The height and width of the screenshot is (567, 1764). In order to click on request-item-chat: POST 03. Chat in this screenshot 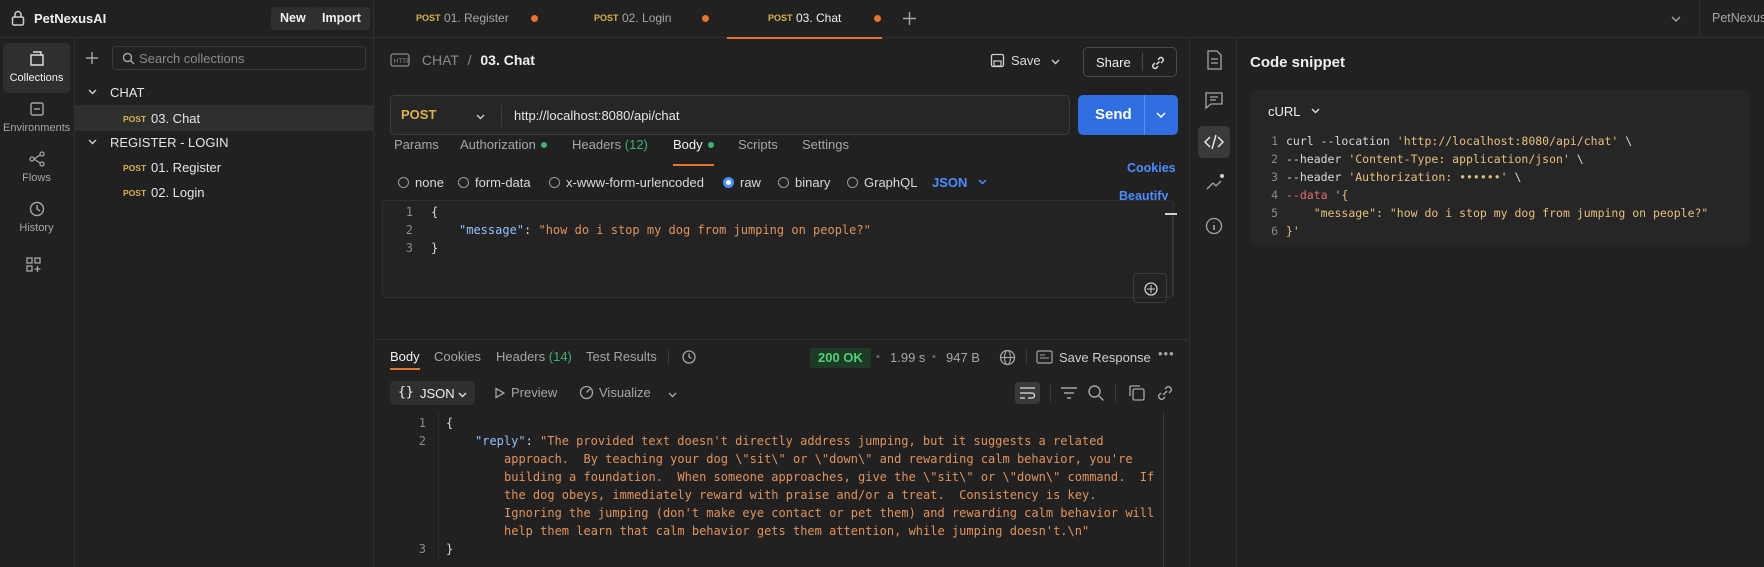, I will do `click(224, 118)`.